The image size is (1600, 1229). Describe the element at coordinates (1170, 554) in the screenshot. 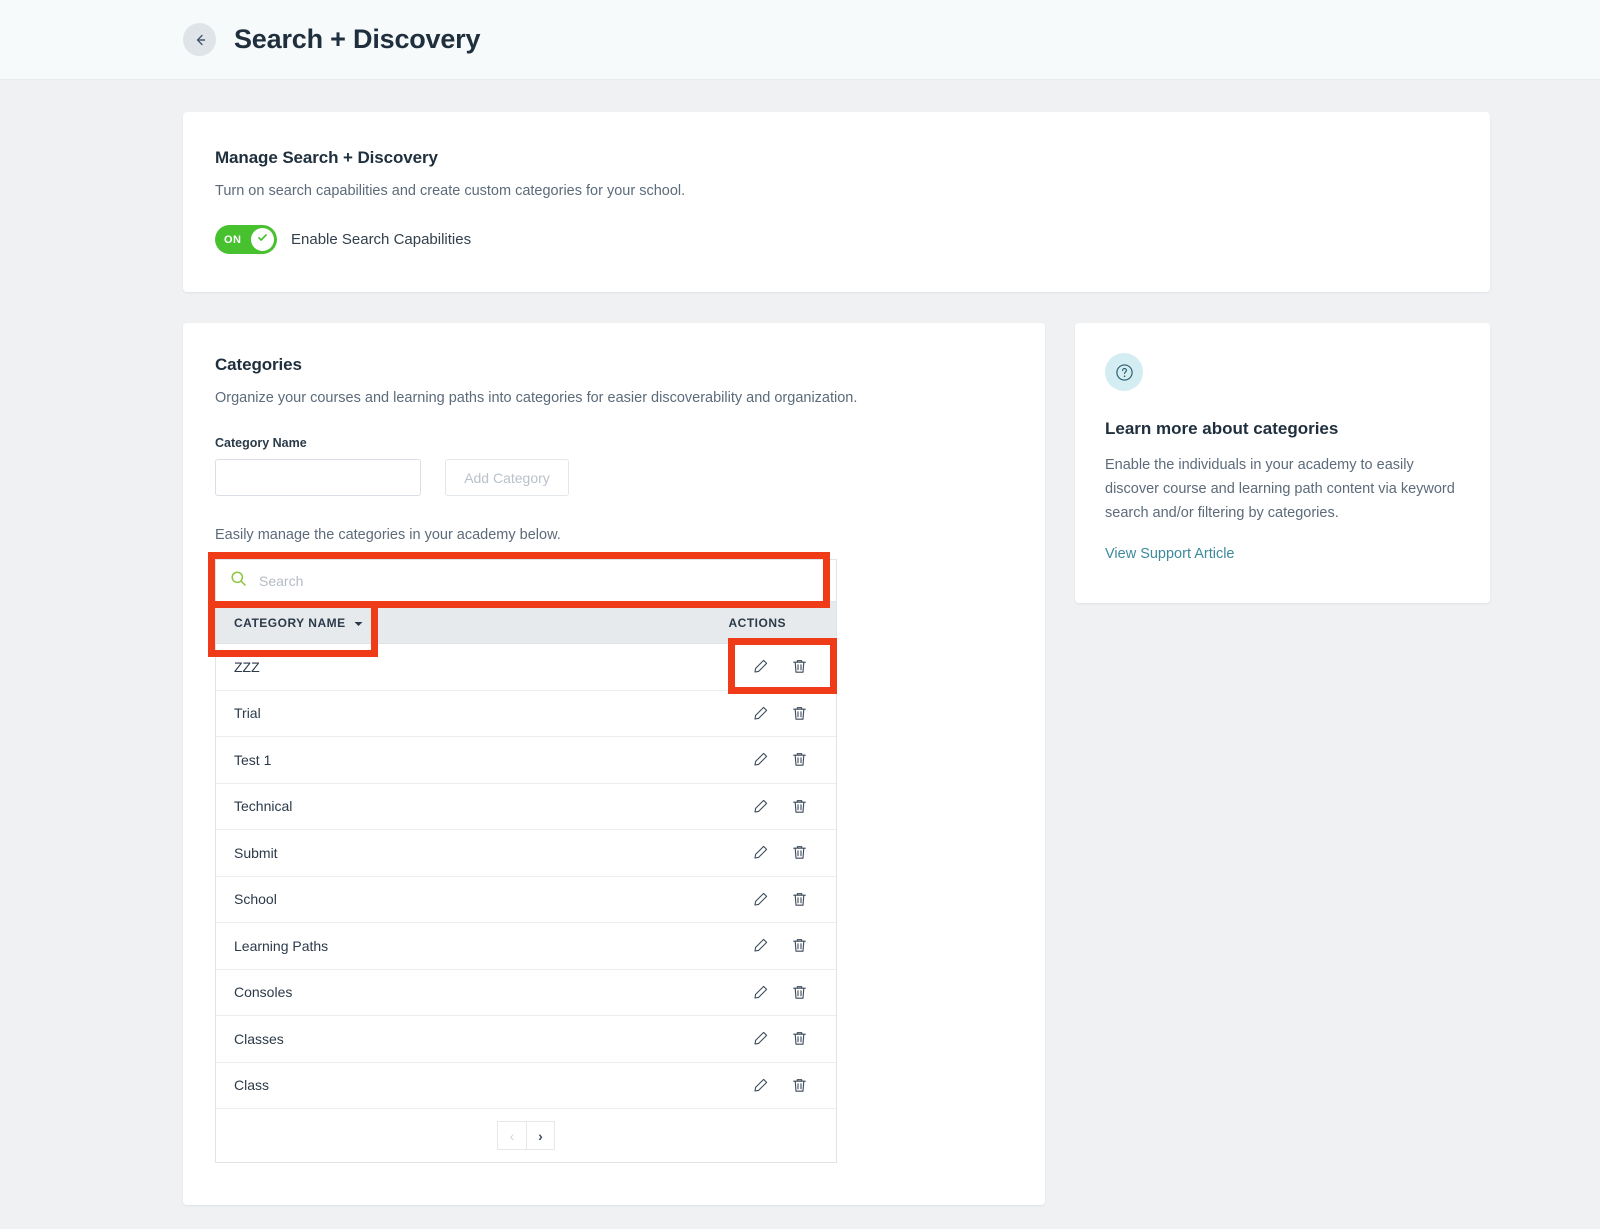

I see `view-support-article-link: View Support Article` at that location.